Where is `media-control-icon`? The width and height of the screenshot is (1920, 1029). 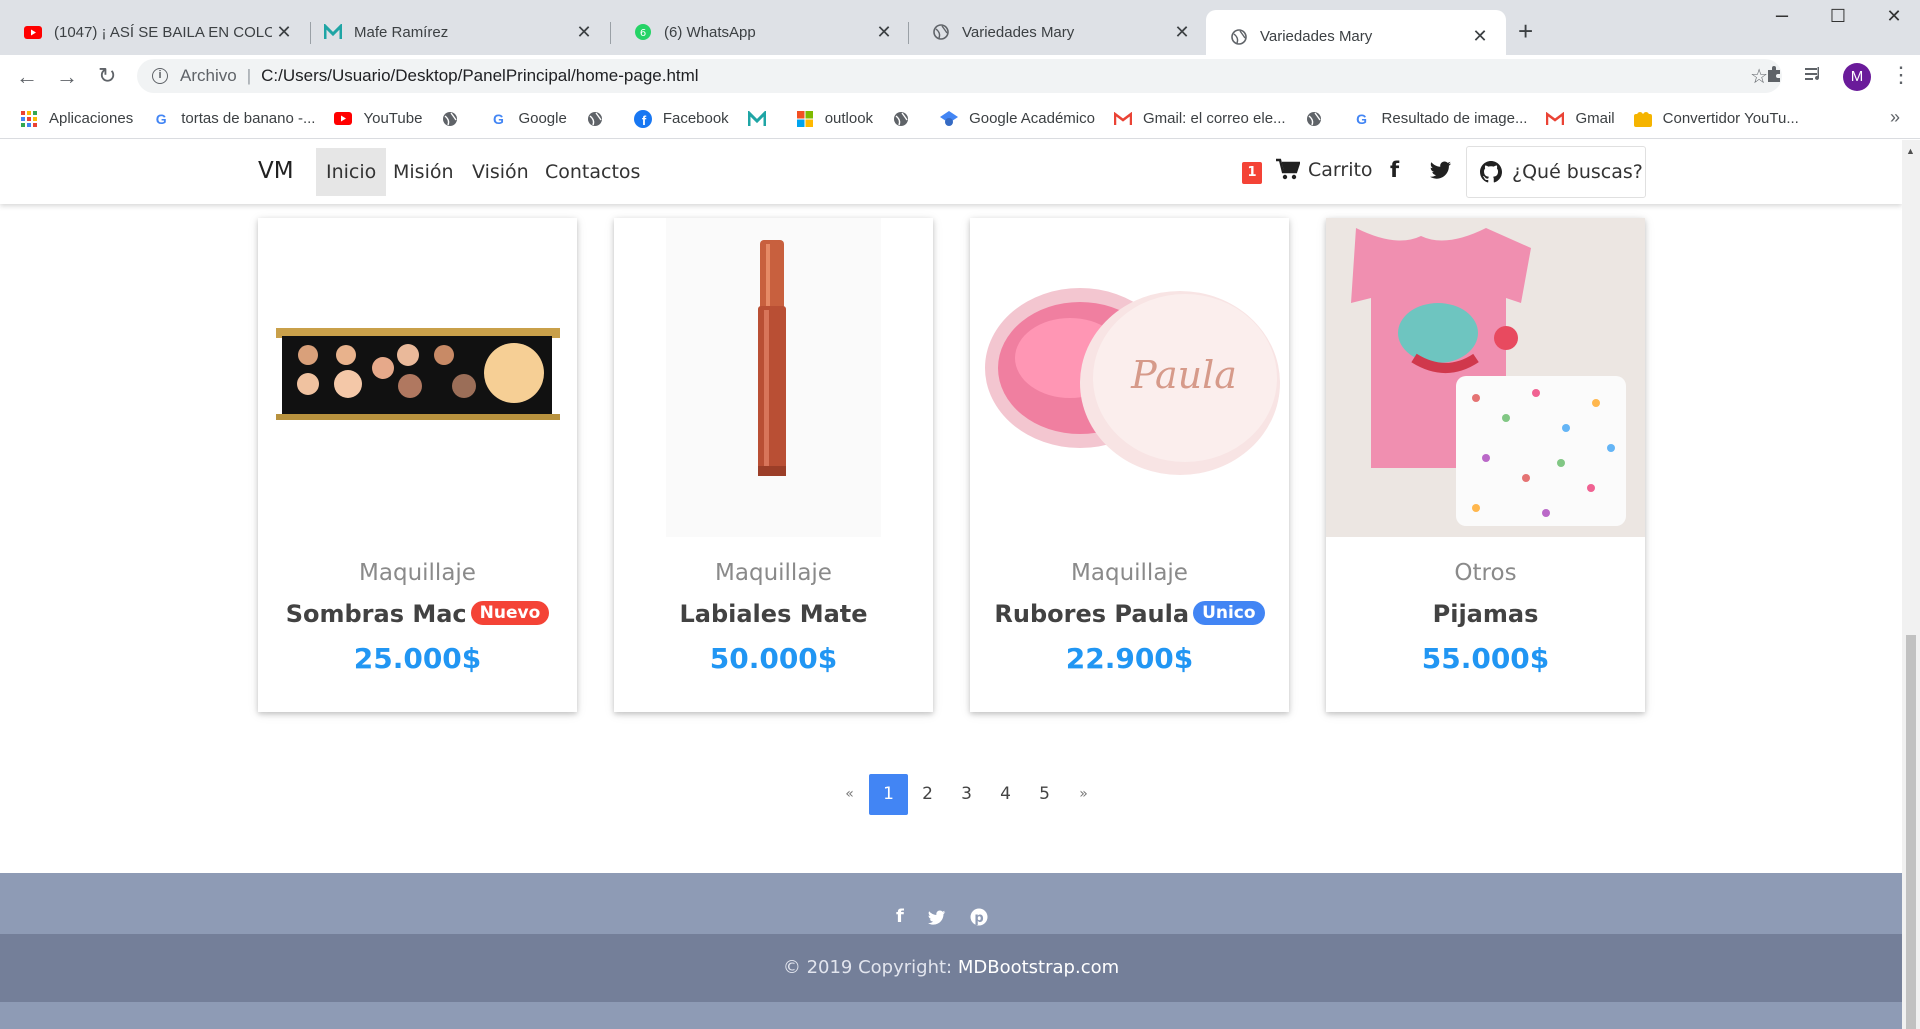
media-control-icon is located at coordinates (1814, 77).